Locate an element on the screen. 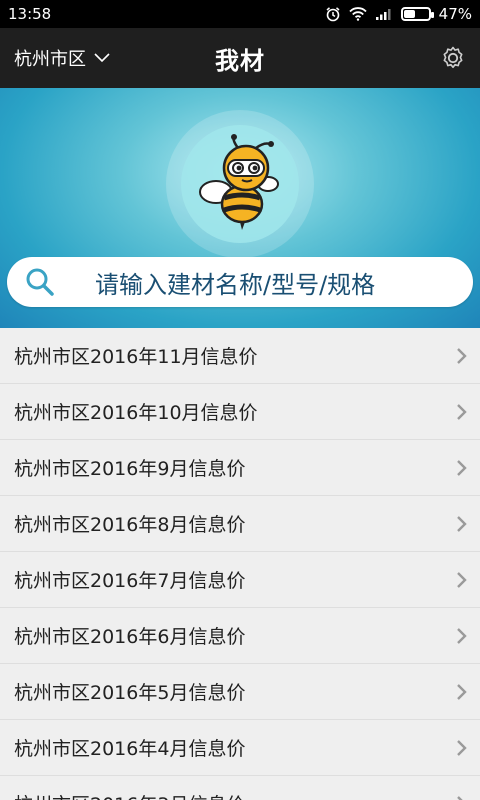  gear-icon is located at coordinates (453, 58).